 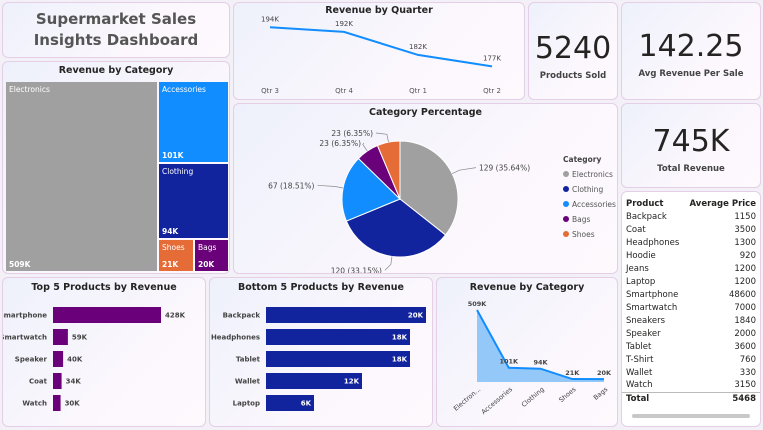 I want to click on data-label: 428K, so click(x=175, y=316).